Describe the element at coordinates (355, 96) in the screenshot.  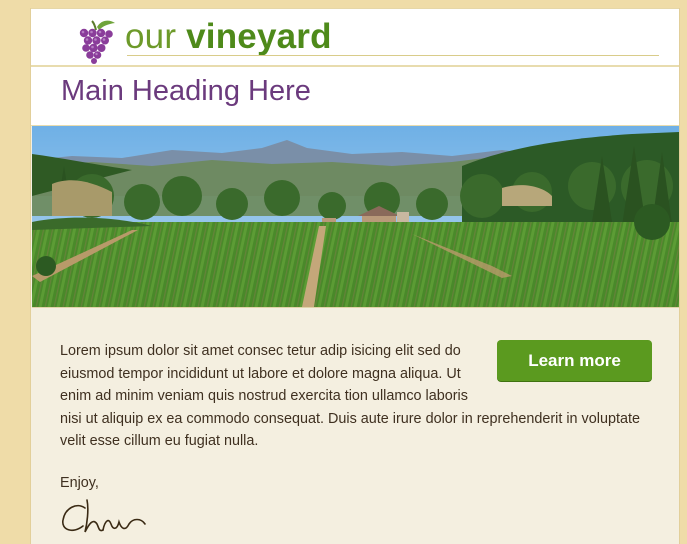
I see `title-bar: Main Heading Here` at that location.